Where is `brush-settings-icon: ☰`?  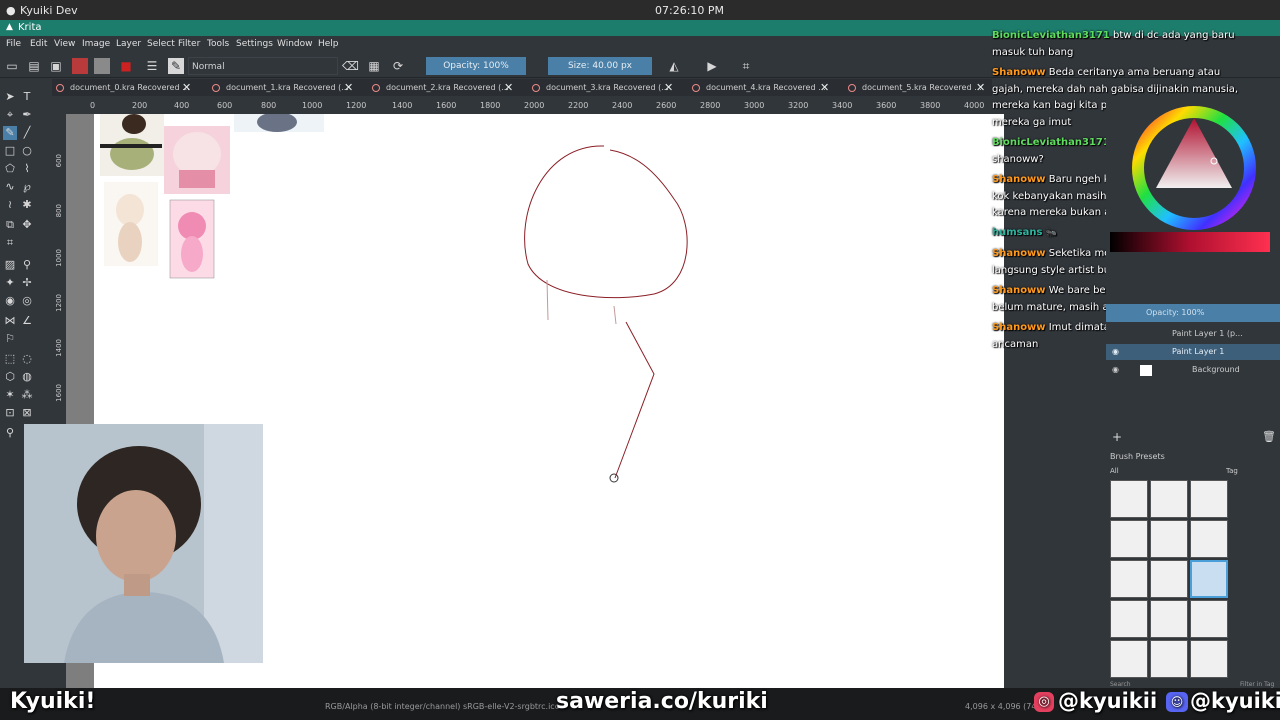
brush-settings-icon: ☰ is located at coordinates (152, 66).